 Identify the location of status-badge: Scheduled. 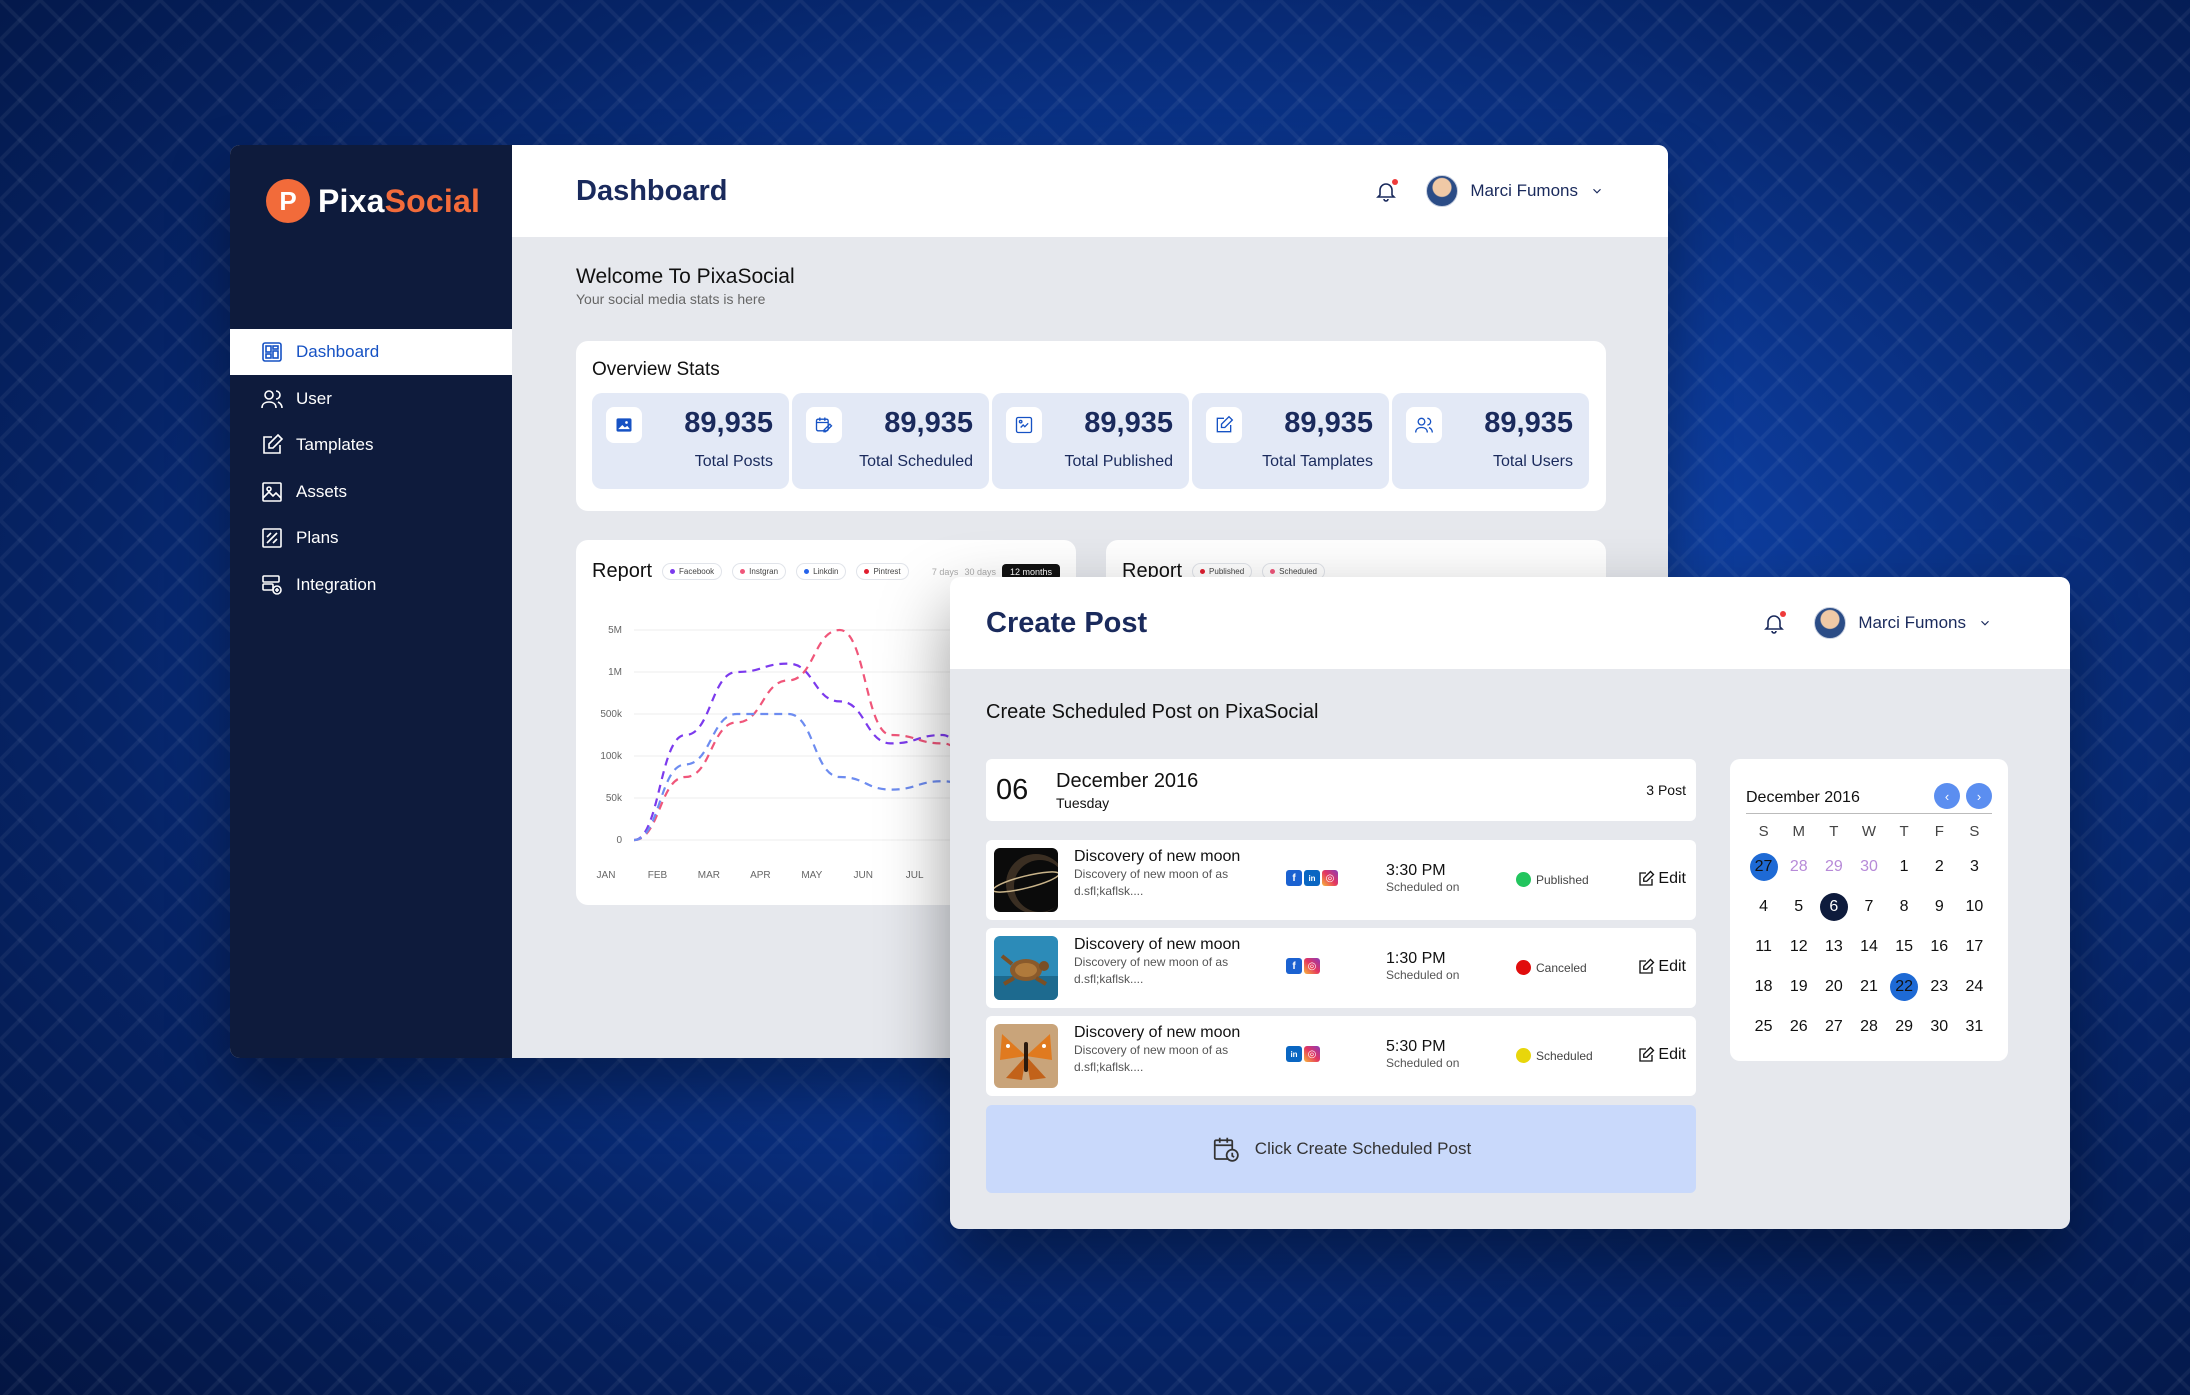
(1554, 1055).